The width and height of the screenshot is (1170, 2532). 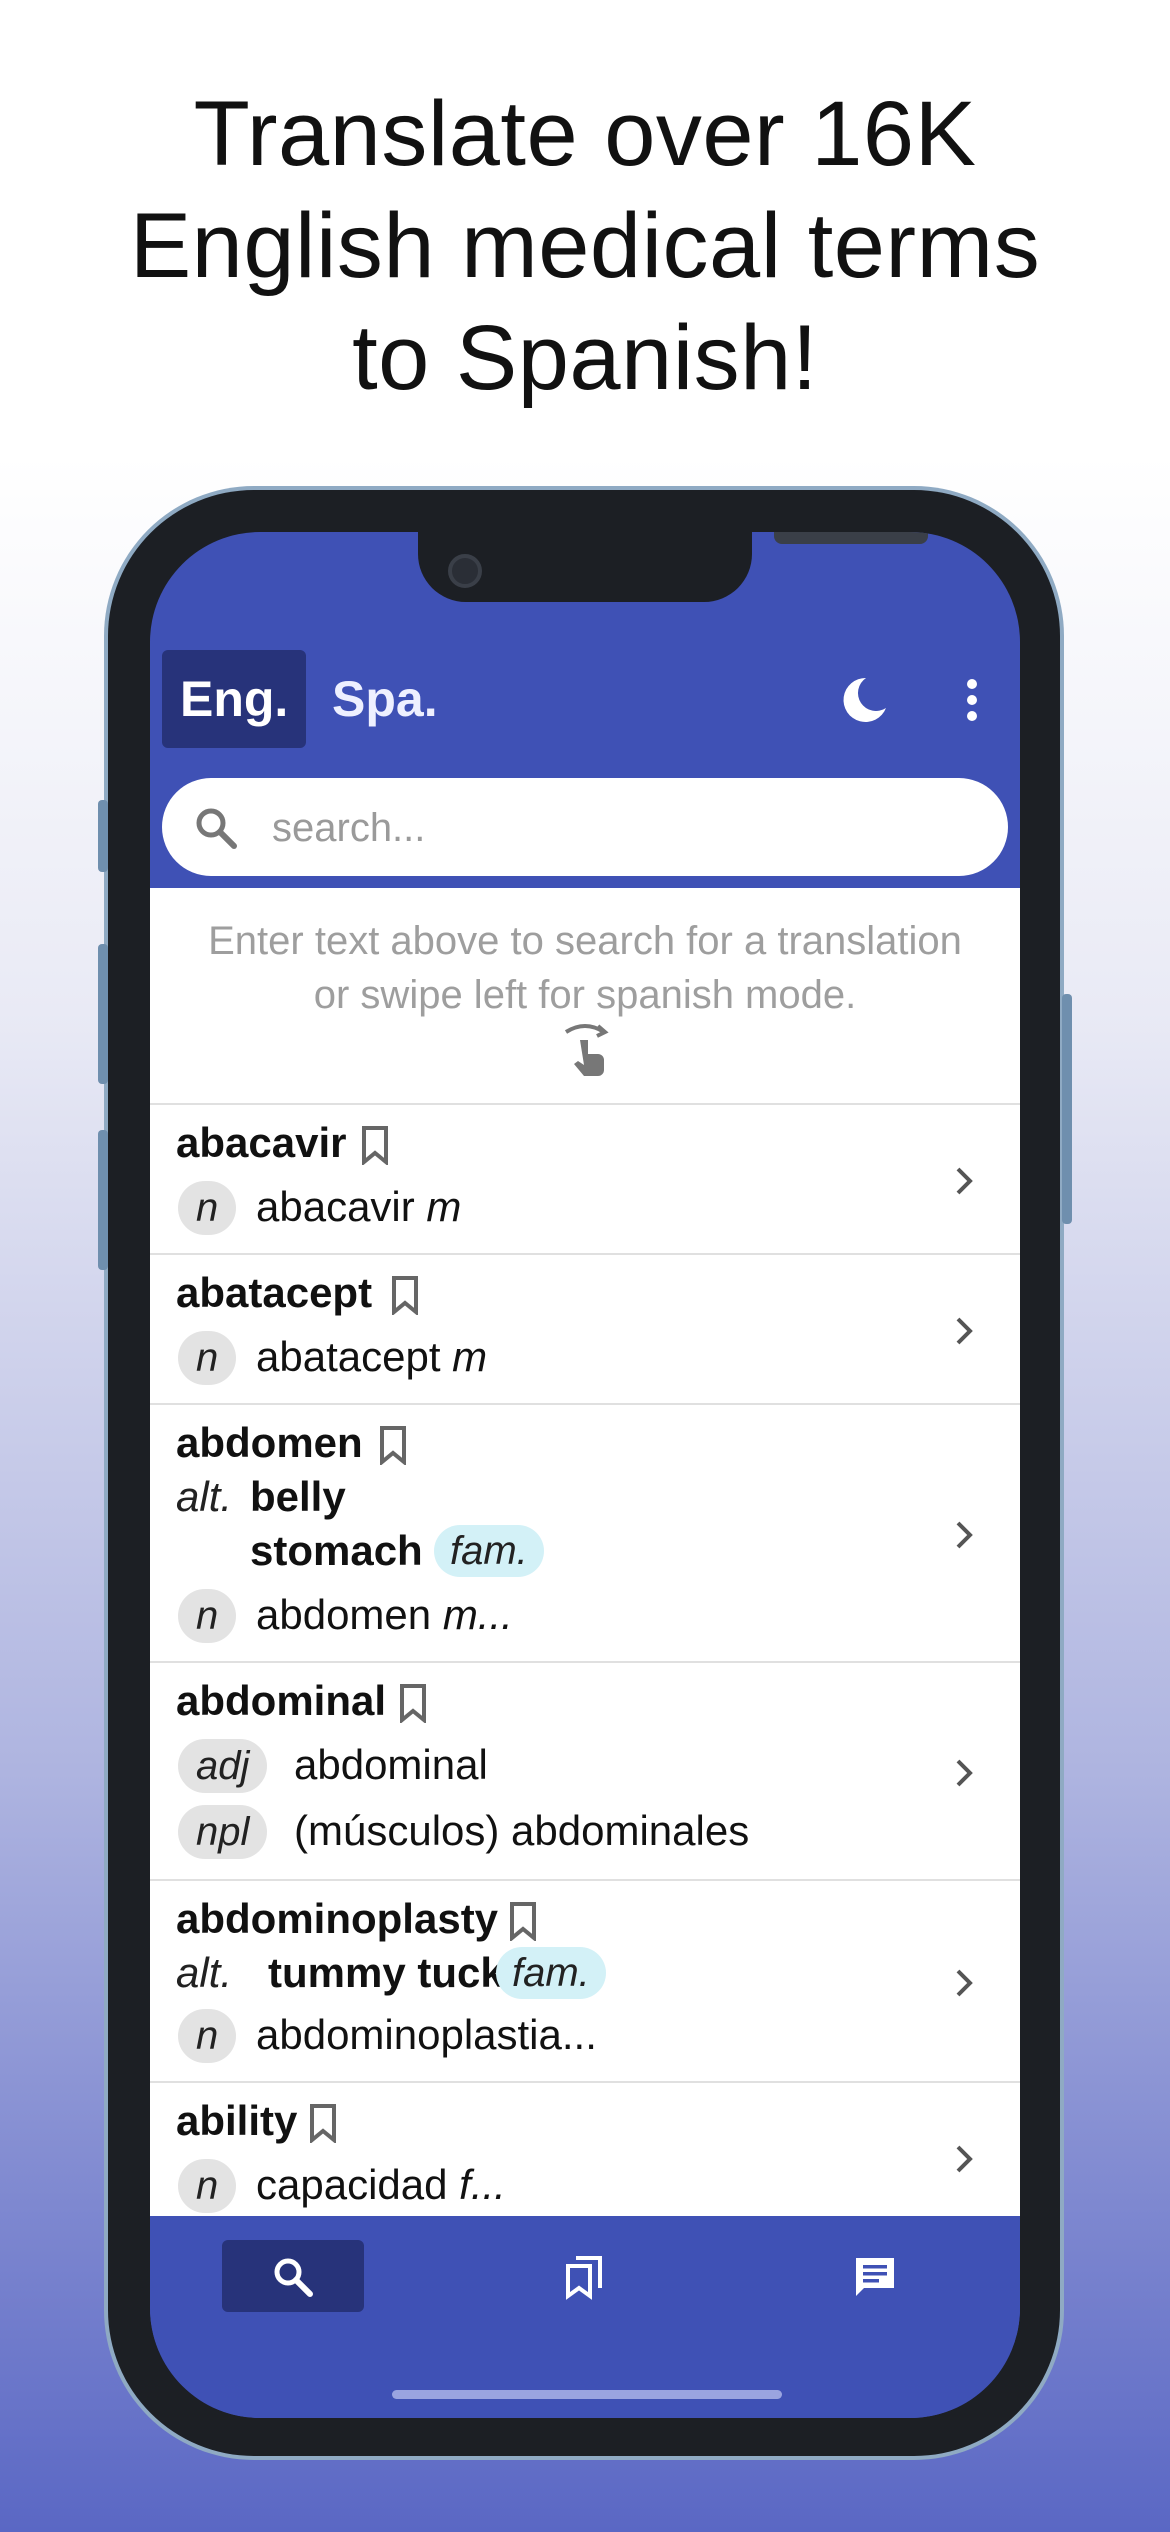 I want to click on more-vert-icon, so click(x=972, y=700).